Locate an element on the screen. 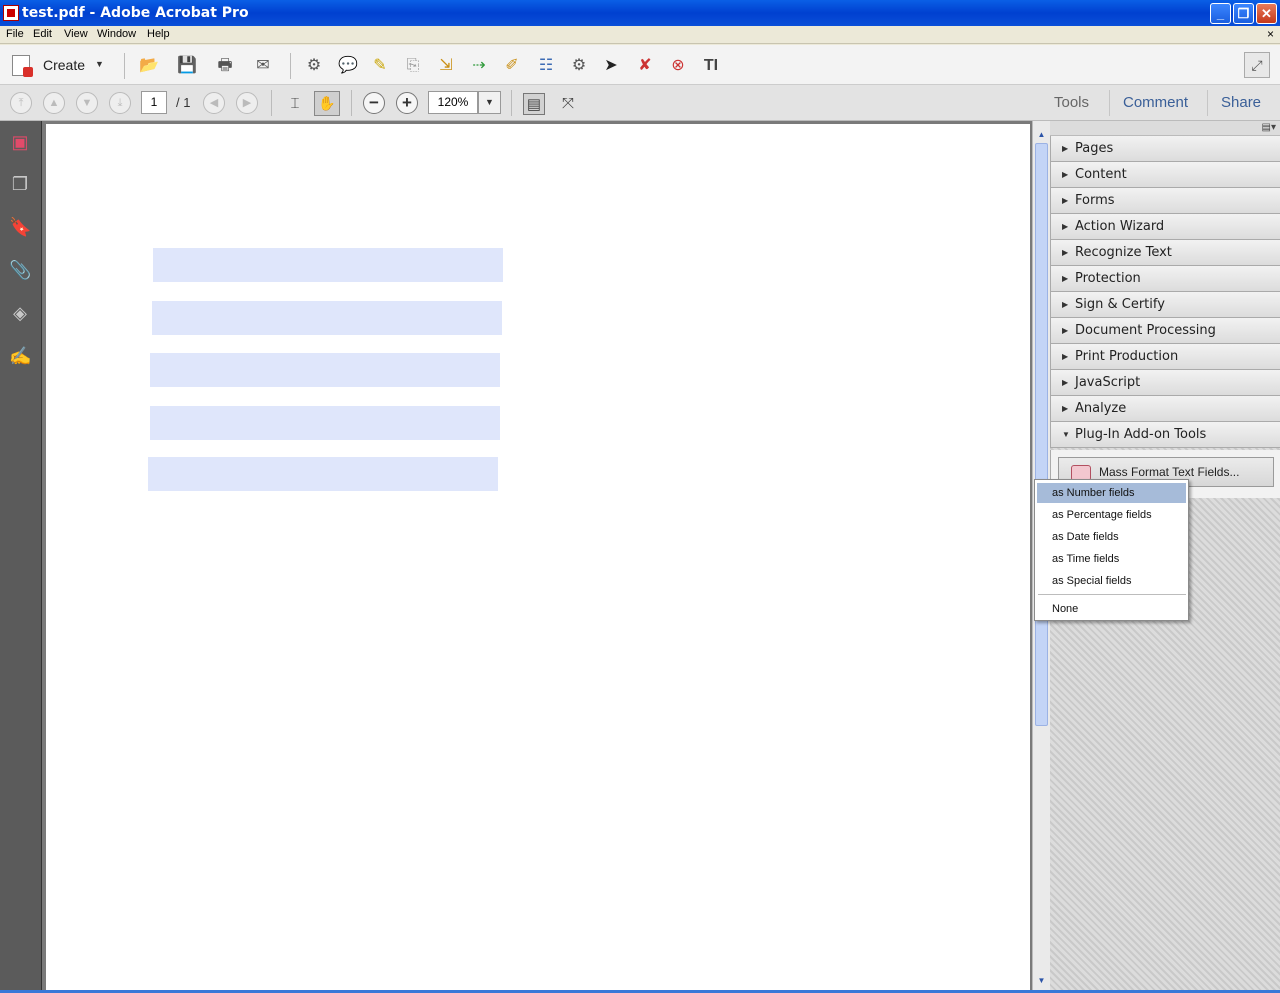 The width and height of the screenshot is (1280, 993). redact-icon: ✘ is located at coordinates (645, 66).